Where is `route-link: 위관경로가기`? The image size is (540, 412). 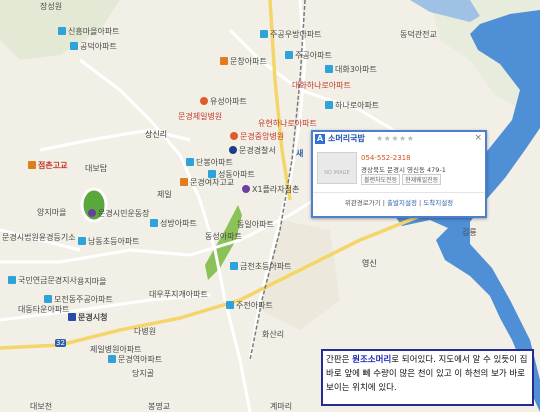
route-link: 위관경로가기 is located at coordinates (363, 203).